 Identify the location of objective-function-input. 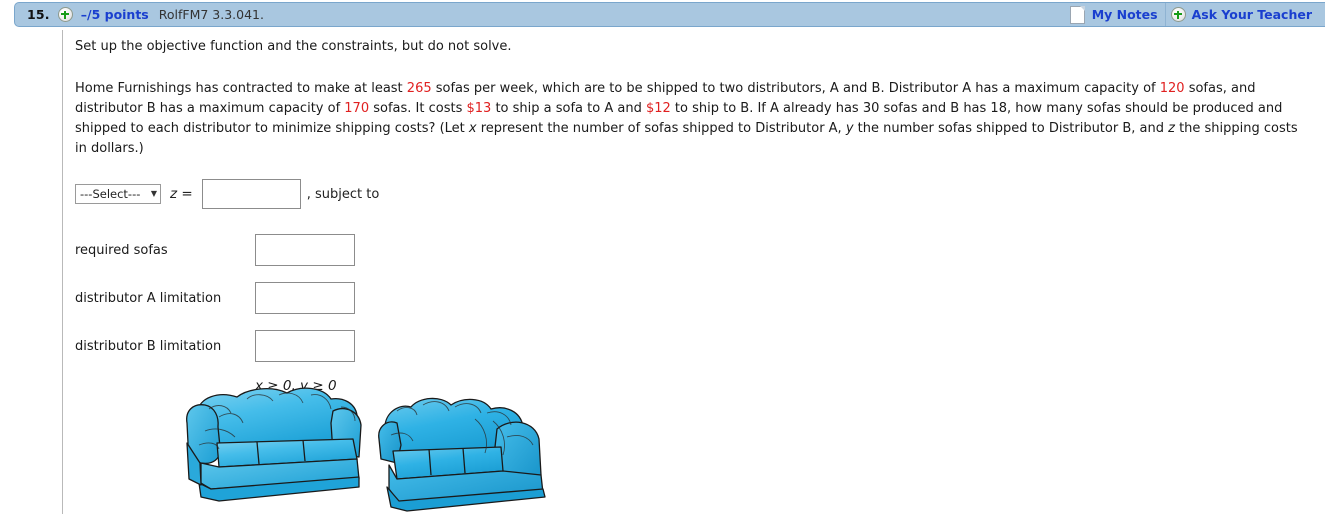
(251, 194).